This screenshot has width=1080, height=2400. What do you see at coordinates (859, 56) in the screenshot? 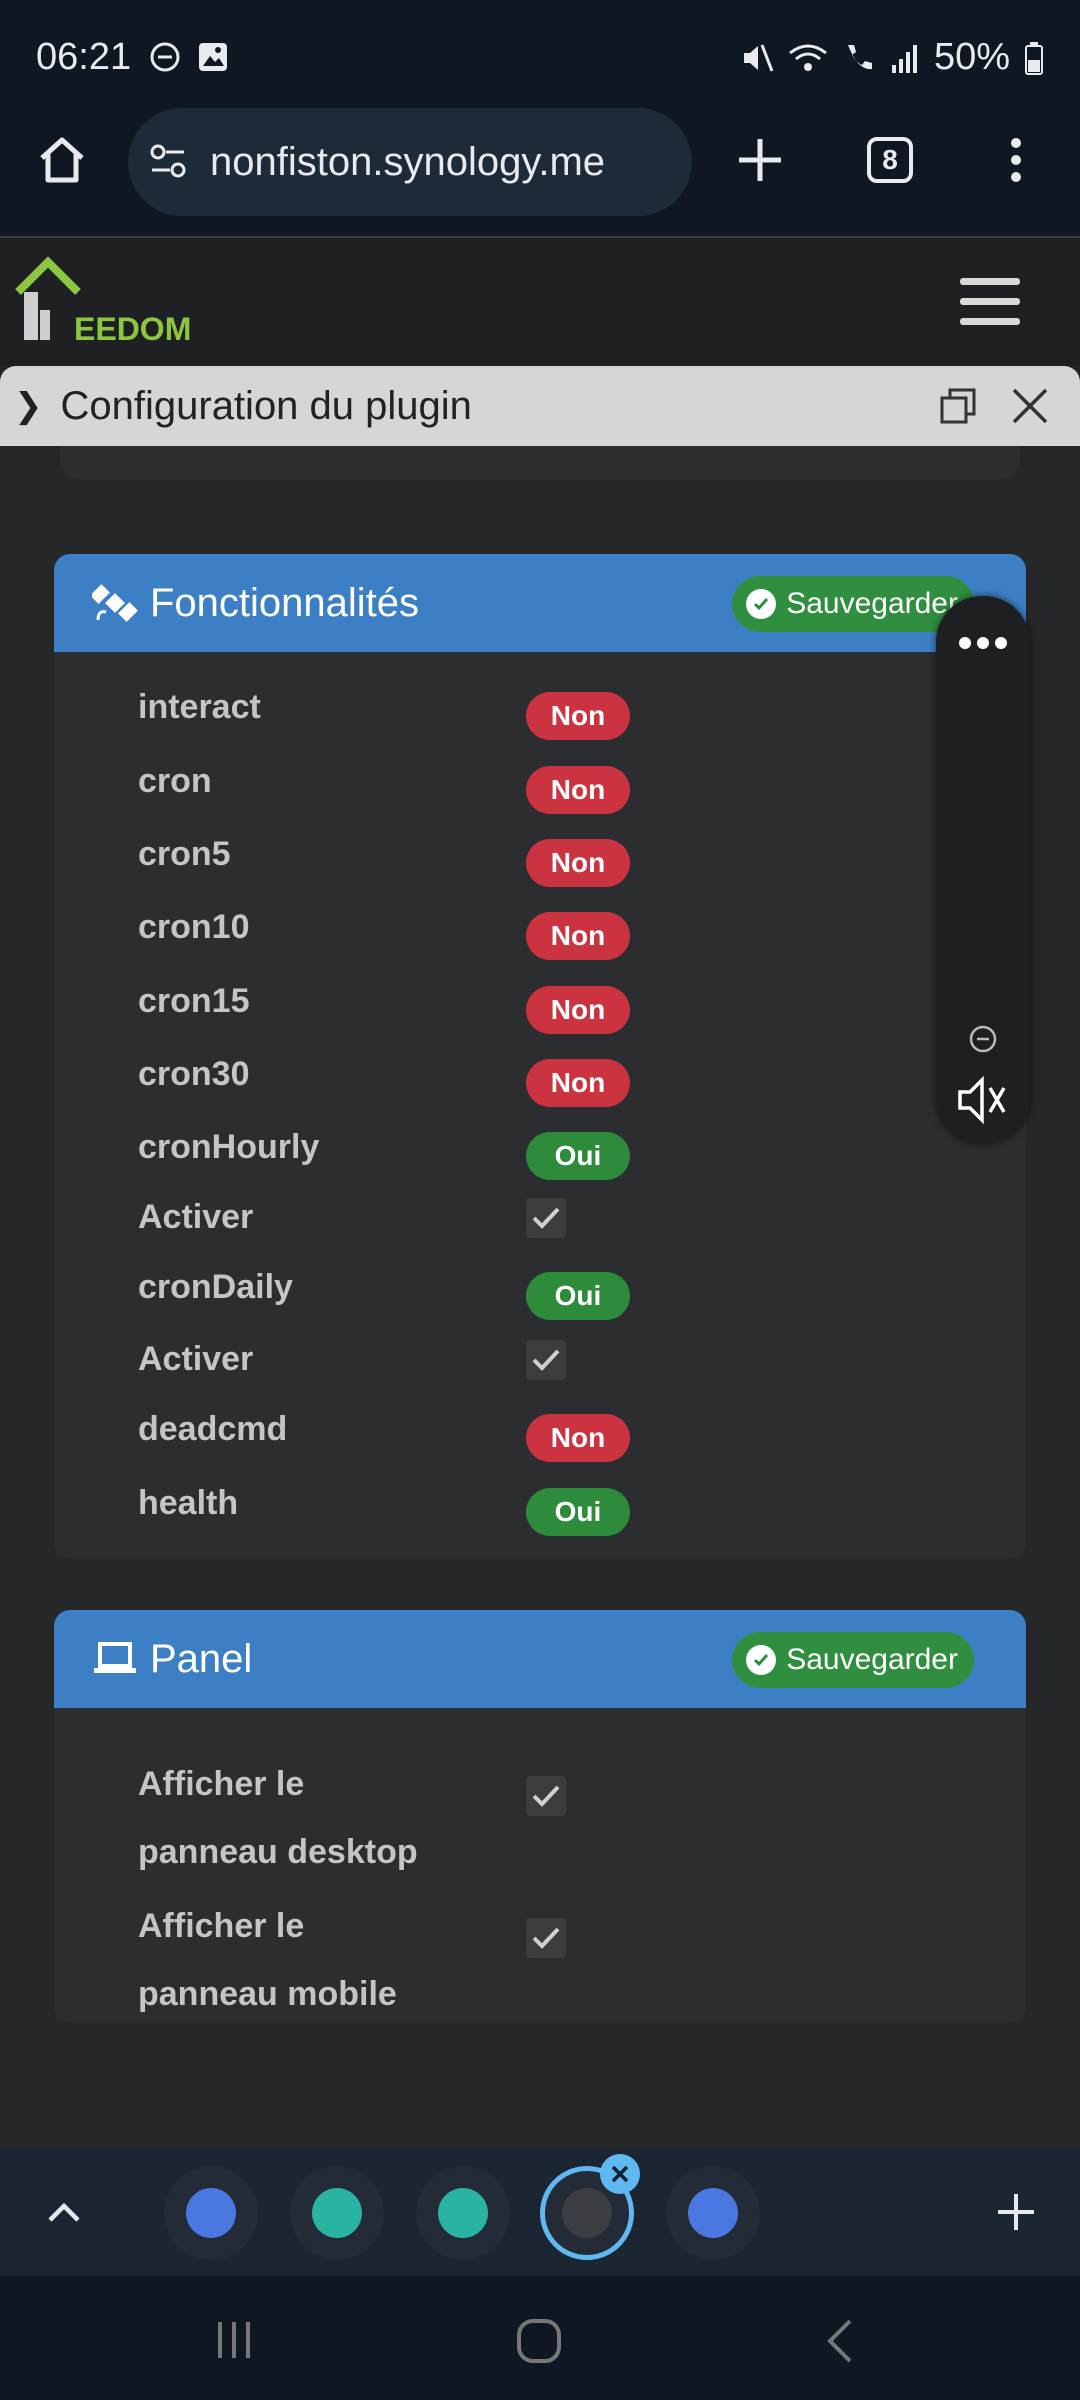
I see `wifi-call-icon` at bounding box center [859, 56].